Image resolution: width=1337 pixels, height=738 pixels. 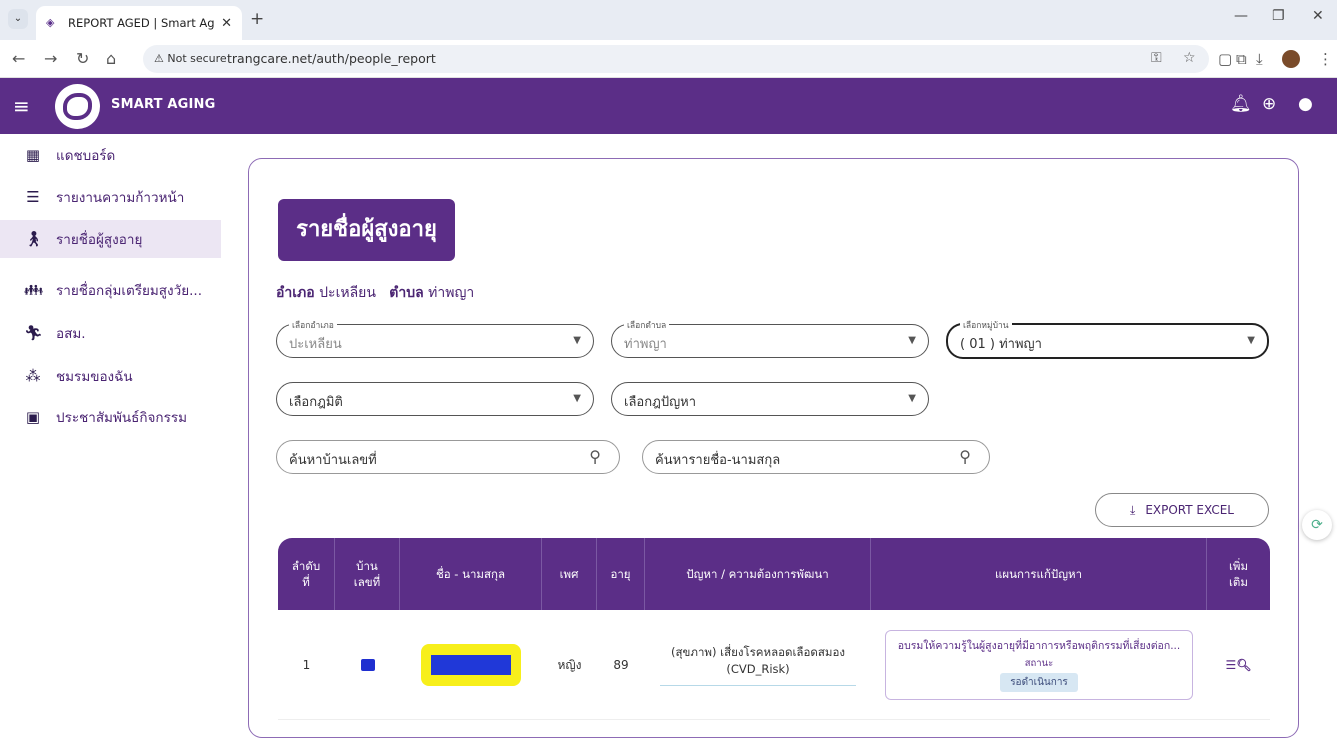 What do you see at coordinates (770, 338) in the screenshot?
I see `subdistrict-select: เลือกตำบล ท่าพญา ▼` at bounding box center [770, 338].